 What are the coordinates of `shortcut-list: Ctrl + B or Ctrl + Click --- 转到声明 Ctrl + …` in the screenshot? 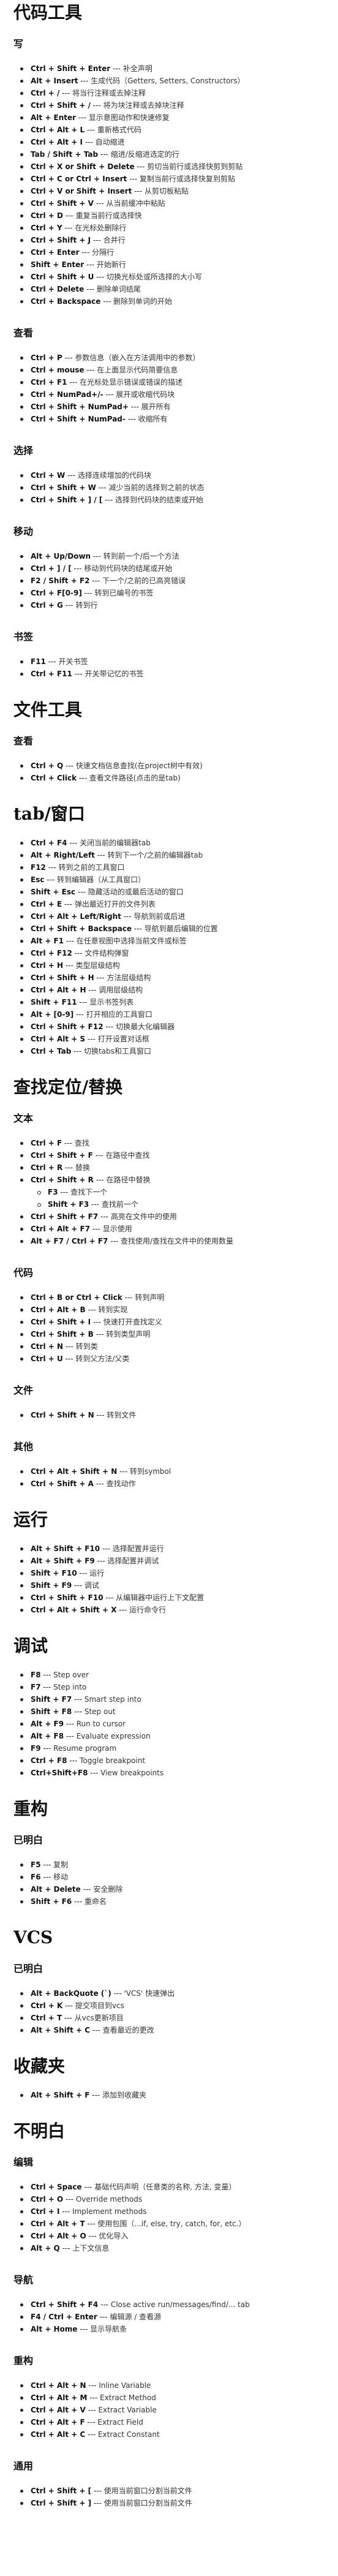 It's located at (172, 1328).